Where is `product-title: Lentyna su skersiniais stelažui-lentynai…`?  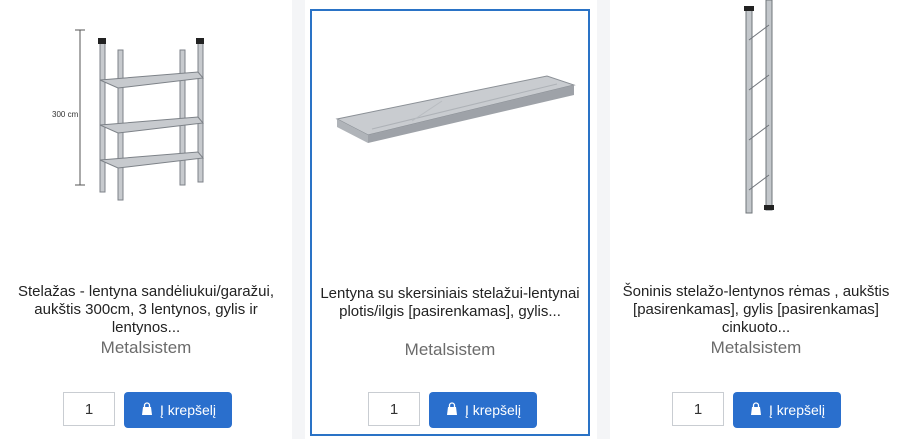
product-title: Lentyna su skersiniais stelažui-lentynai… is located at coordinates (450, 303).